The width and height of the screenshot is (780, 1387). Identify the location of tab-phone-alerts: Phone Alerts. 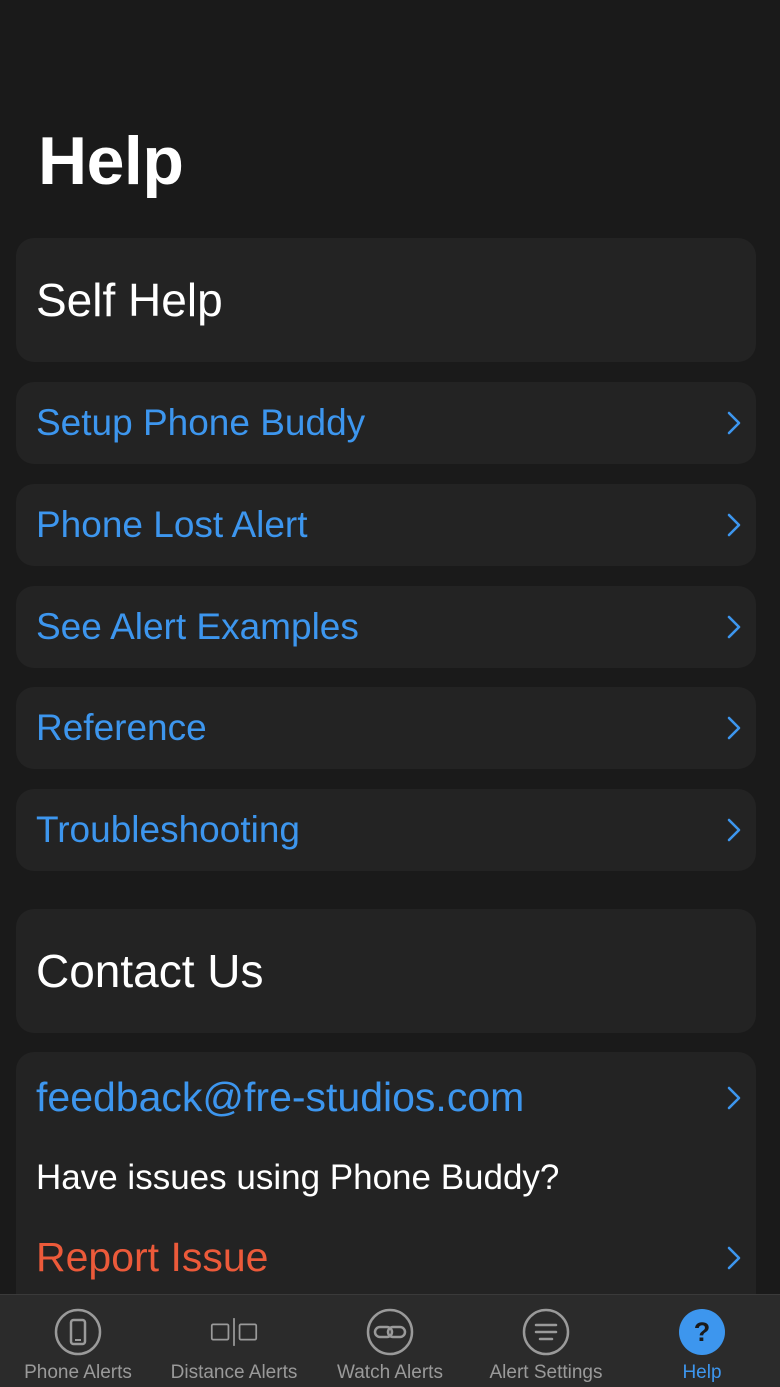
(78, 1341).